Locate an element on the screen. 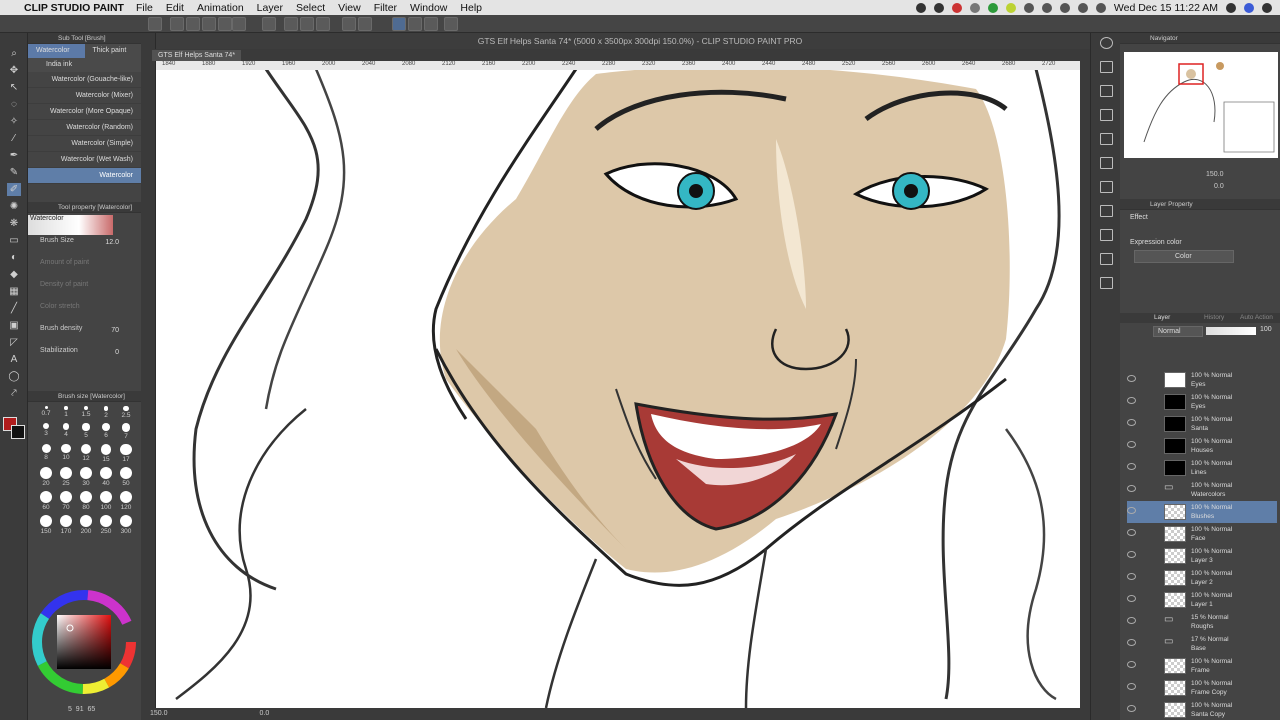  canvas-tab: GTS Elf Helps Santa 74* is located at coordinates (197, 55).